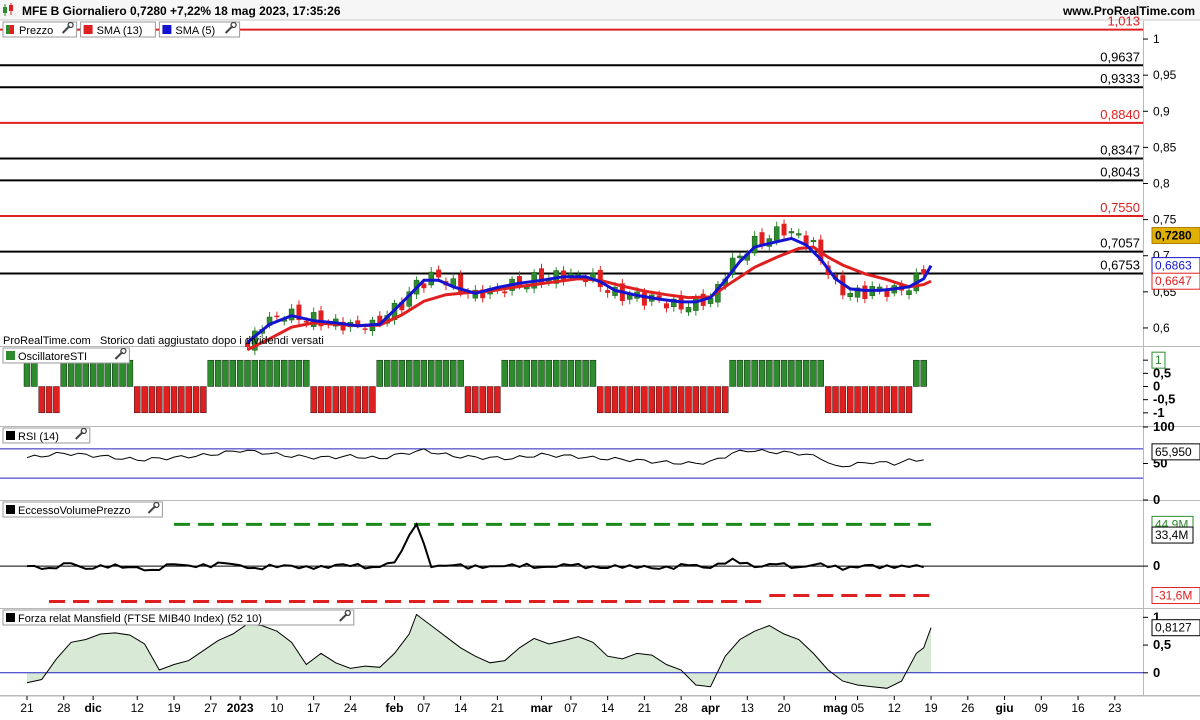 The image size is (1200, 720). What do you see at coordinates (195, 31) in the screenshot?
I see `legend-label: SMA (5)` at bounding box center [195, 31].